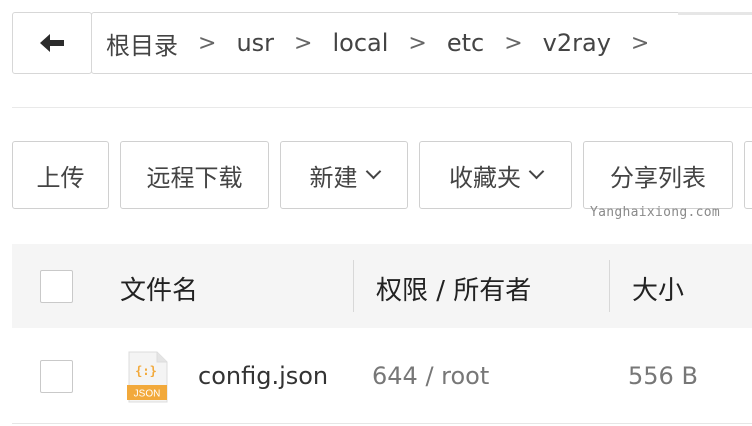 This screenshot has height=426, width=752. Describe the element at coordinates (148, 379) in the screenshot. I see `json-file-icon: {:} JSON` at that location.